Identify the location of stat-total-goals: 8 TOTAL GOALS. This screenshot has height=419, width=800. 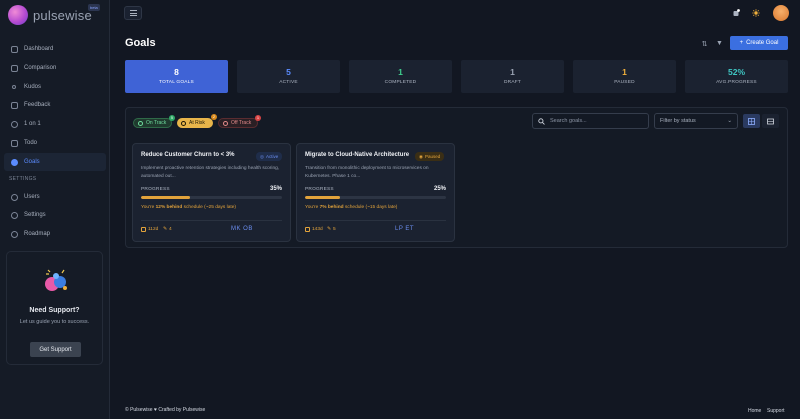
(176, 76).